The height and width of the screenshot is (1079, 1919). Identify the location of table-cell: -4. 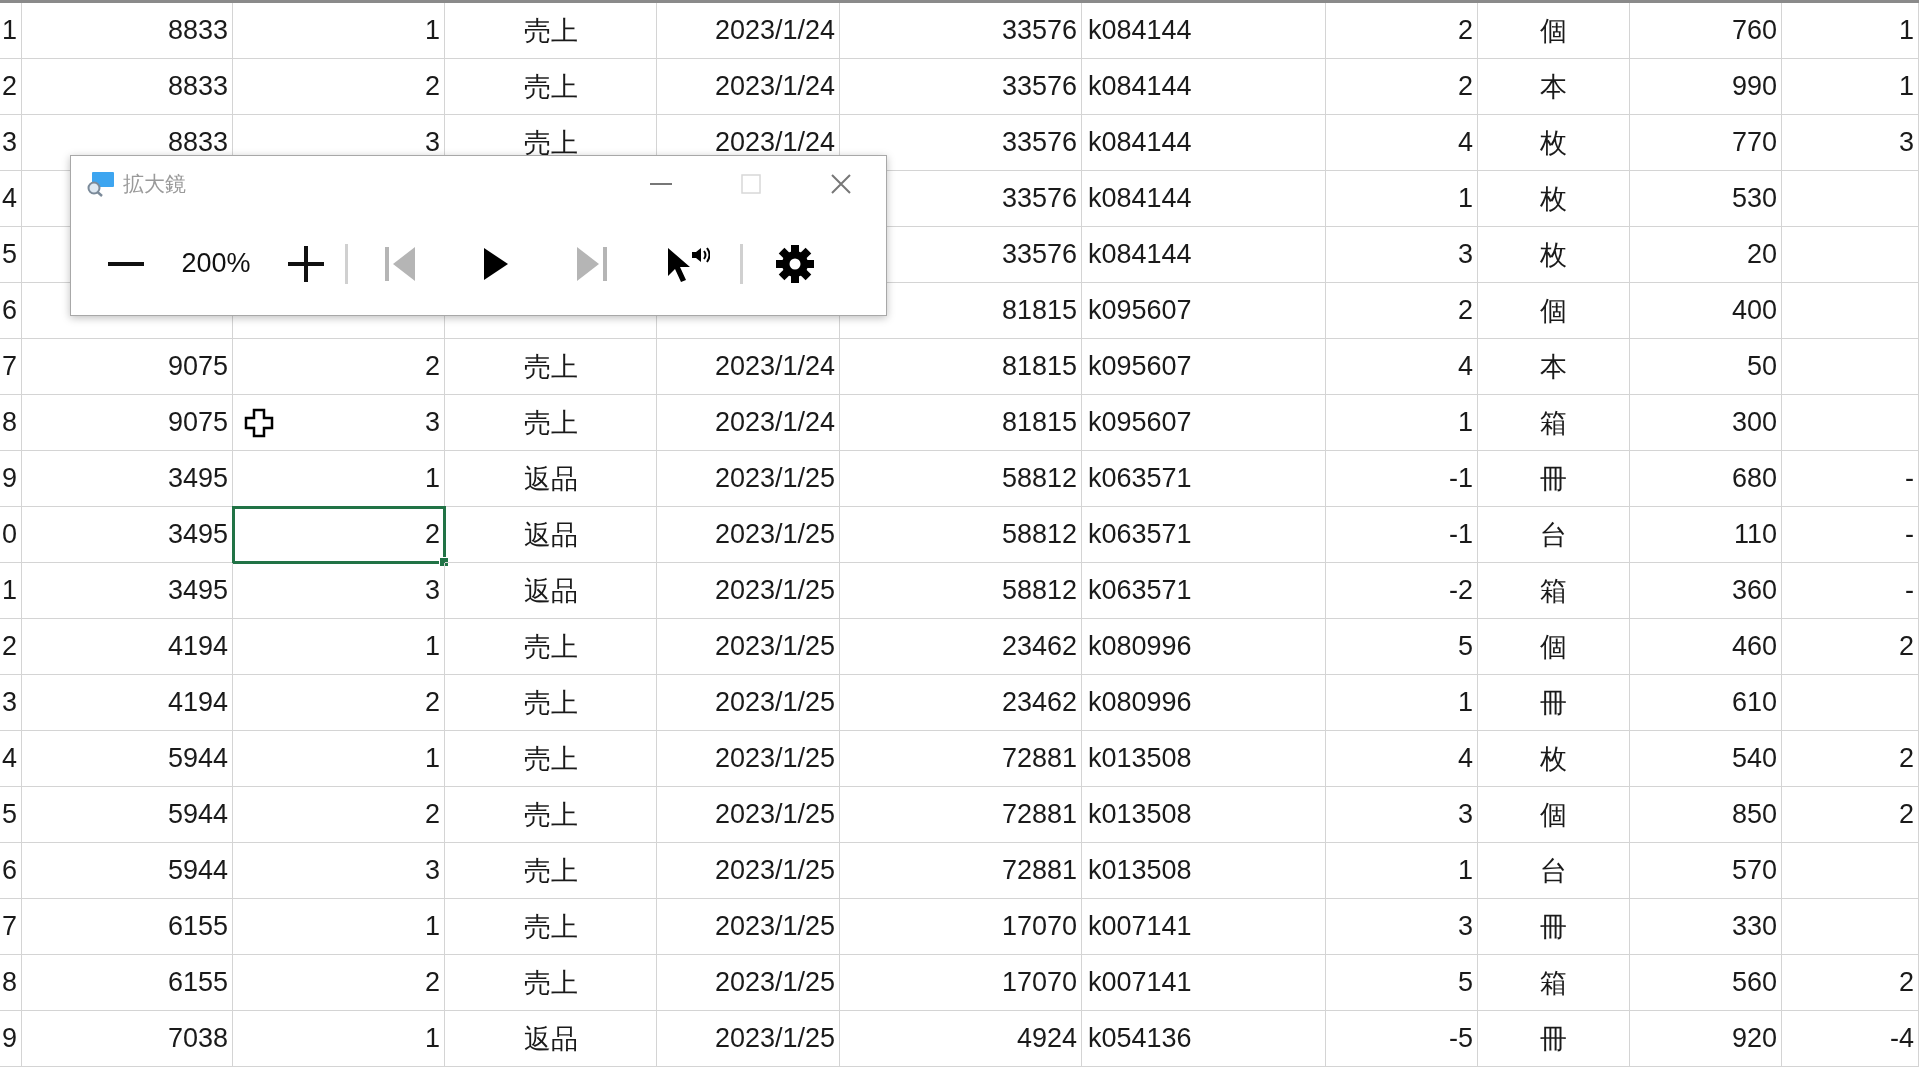
(1850, 1039).